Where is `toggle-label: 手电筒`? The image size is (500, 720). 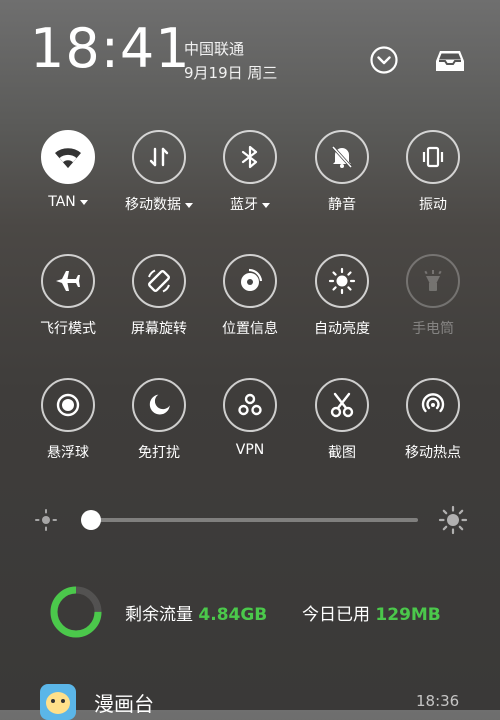 toggle-label: 手电筒 is located at coordinates (433, 328).